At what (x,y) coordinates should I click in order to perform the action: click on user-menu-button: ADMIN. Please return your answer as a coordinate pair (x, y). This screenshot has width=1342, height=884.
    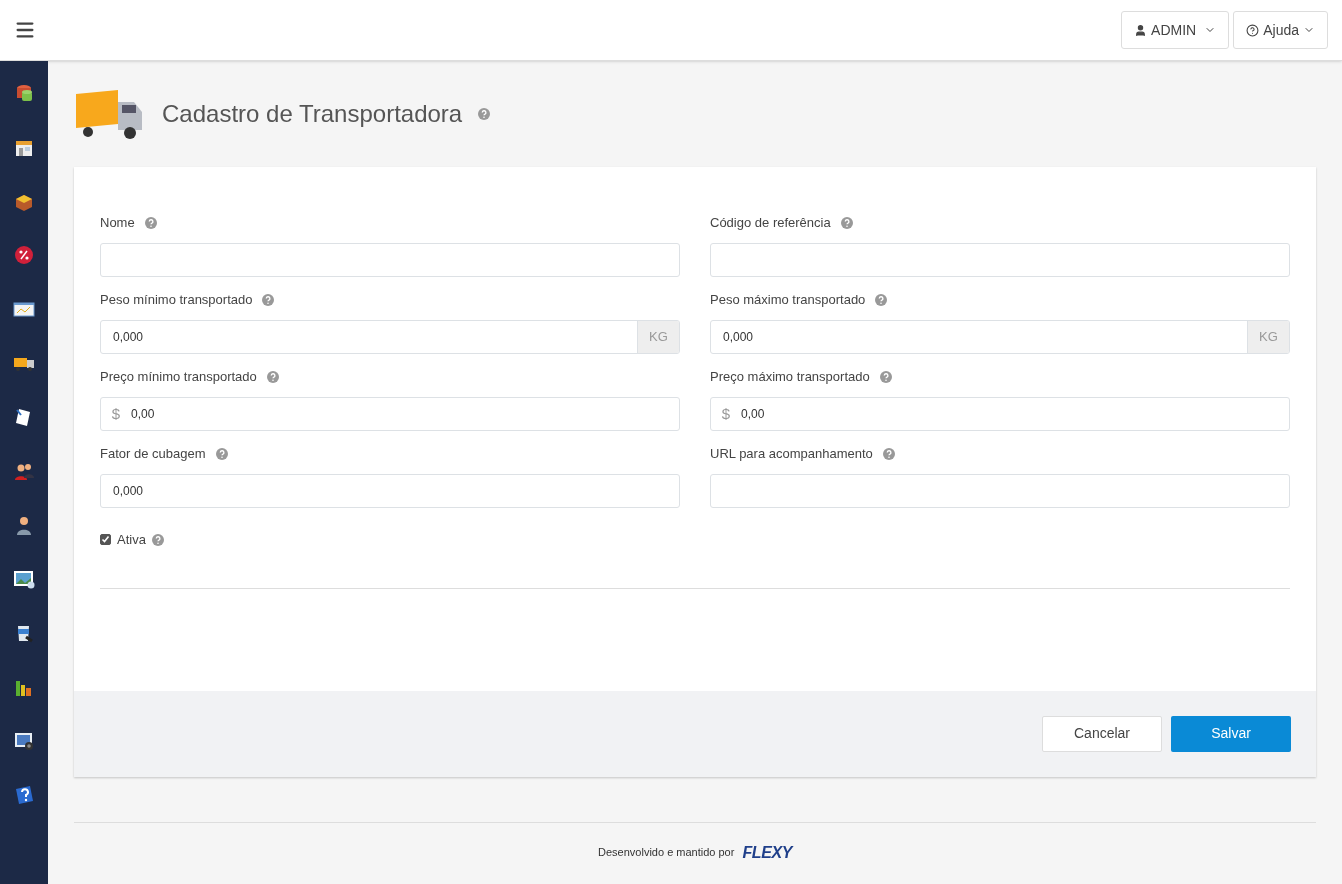
    Looking at the image, I should click on (1175, 30).